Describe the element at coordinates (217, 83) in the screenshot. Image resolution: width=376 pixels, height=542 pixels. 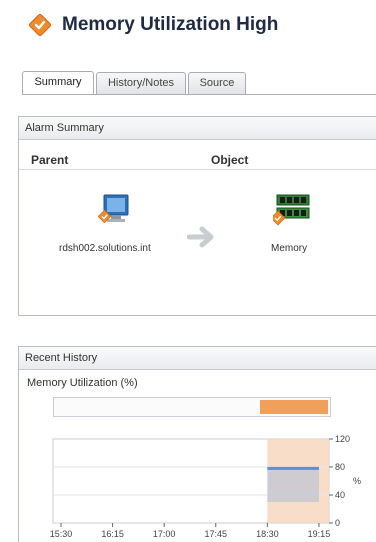
I see `tab-source: Source` at that location.